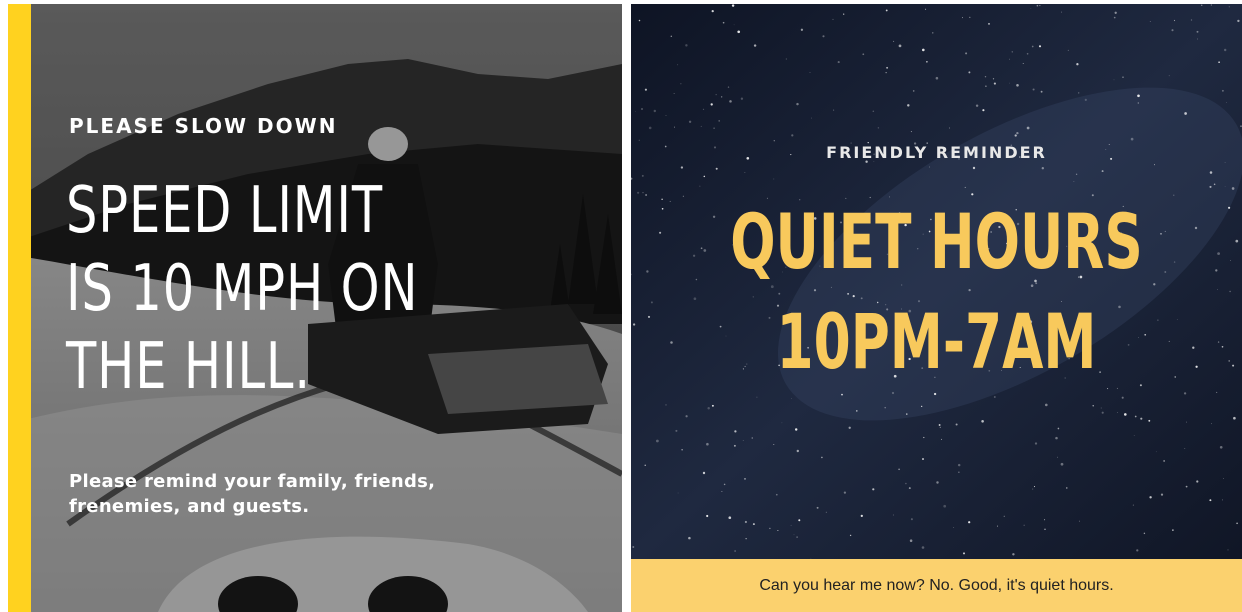 The height and width of the screenshot is (612, 1242). What do you see at coordinates (224, 211) in the screenshot?
I see `headline-line: SPEED LIMIT` at bounding box center [224, 211].